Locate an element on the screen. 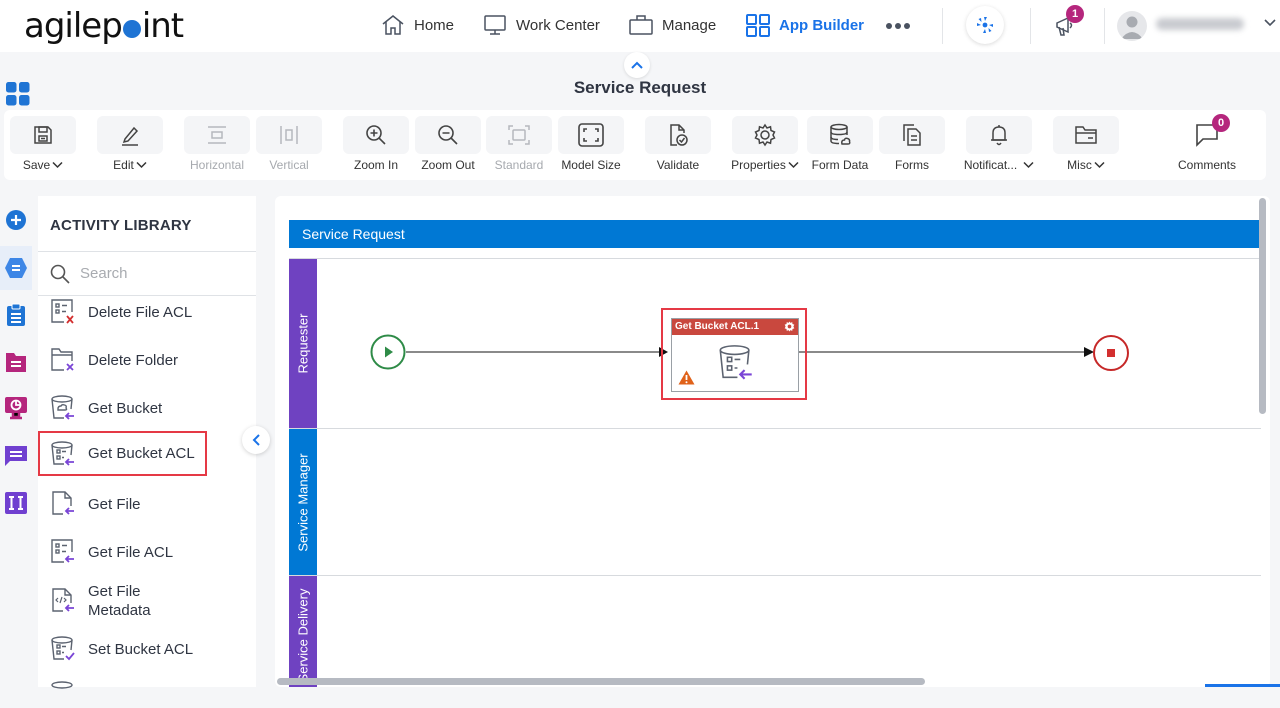  rail-activities is located at coordinates (16, 268).